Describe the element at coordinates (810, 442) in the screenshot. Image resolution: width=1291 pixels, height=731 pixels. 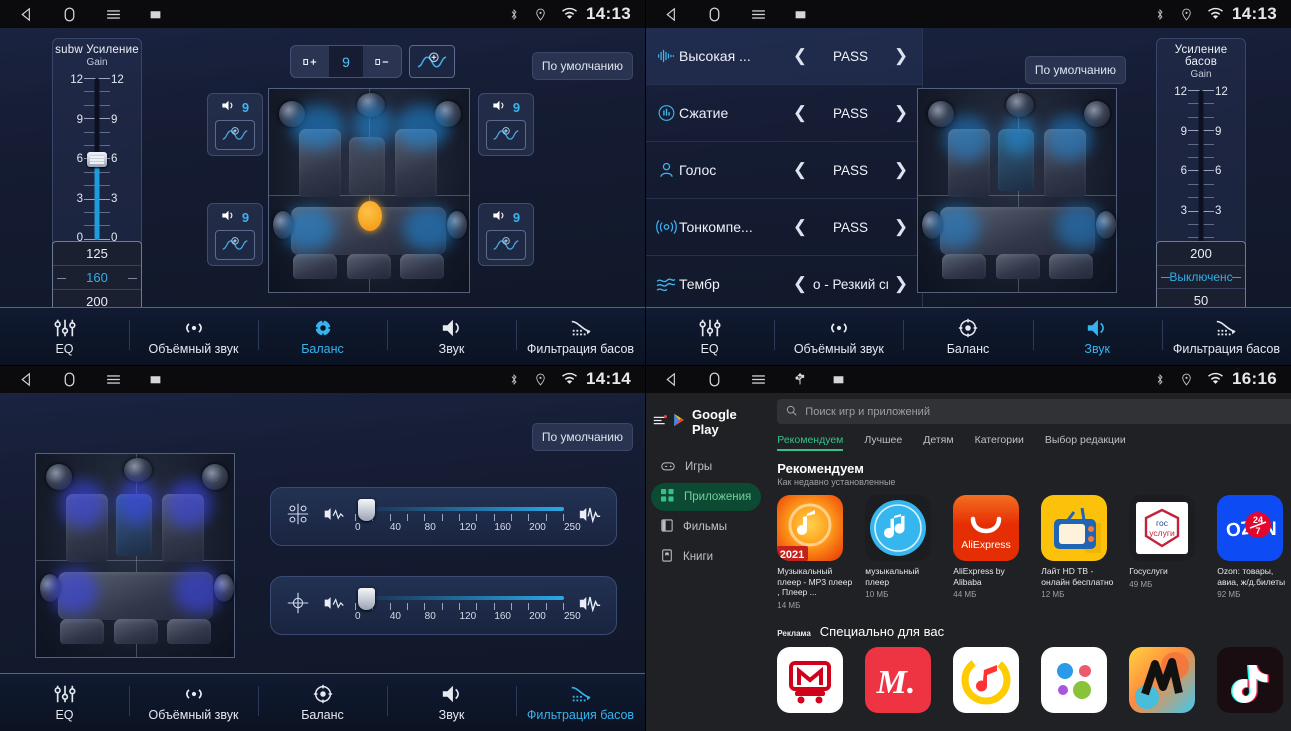
I see `tab-recommended: Рекомендуем` at that location.